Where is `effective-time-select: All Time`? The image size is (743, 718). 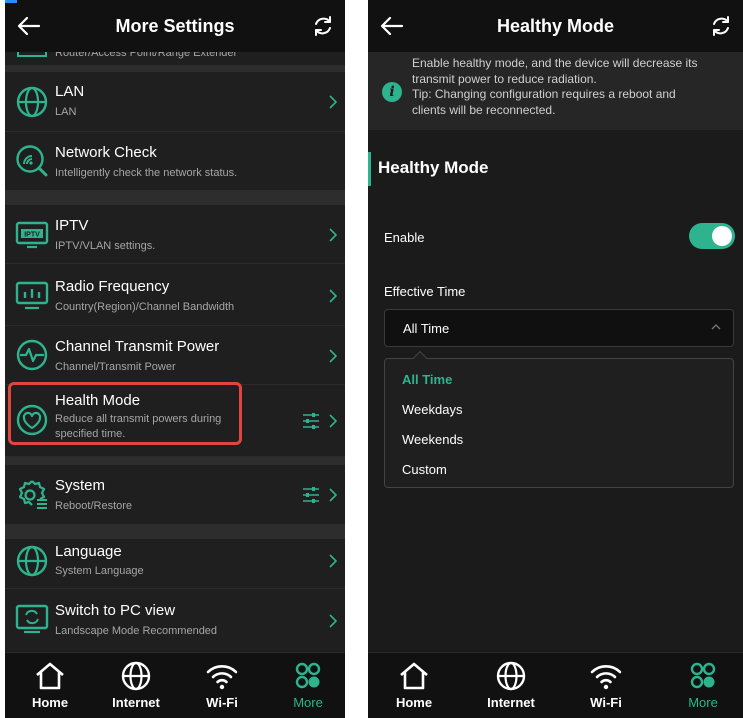
effective-time-select: All Time is located at coordinates (559, 328).